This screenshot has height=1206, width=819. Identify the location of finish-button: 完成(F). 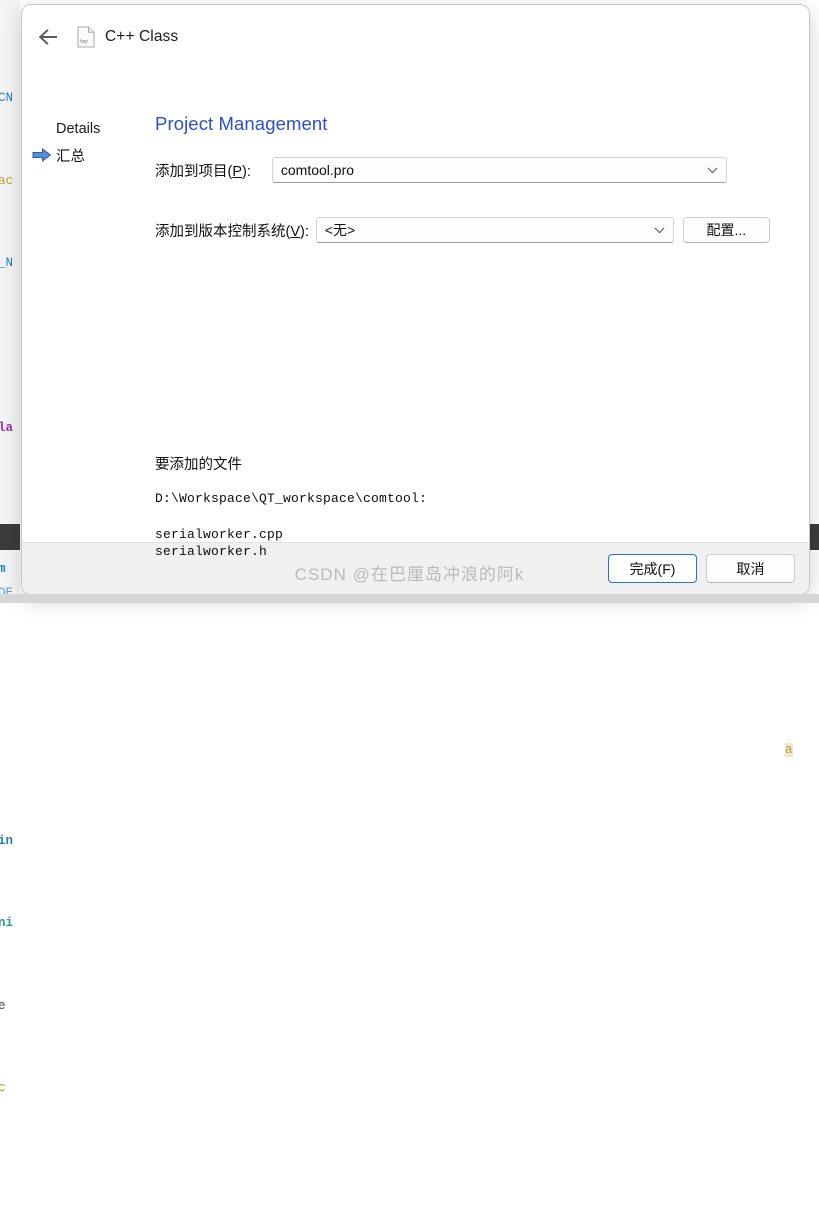
(652, 568).